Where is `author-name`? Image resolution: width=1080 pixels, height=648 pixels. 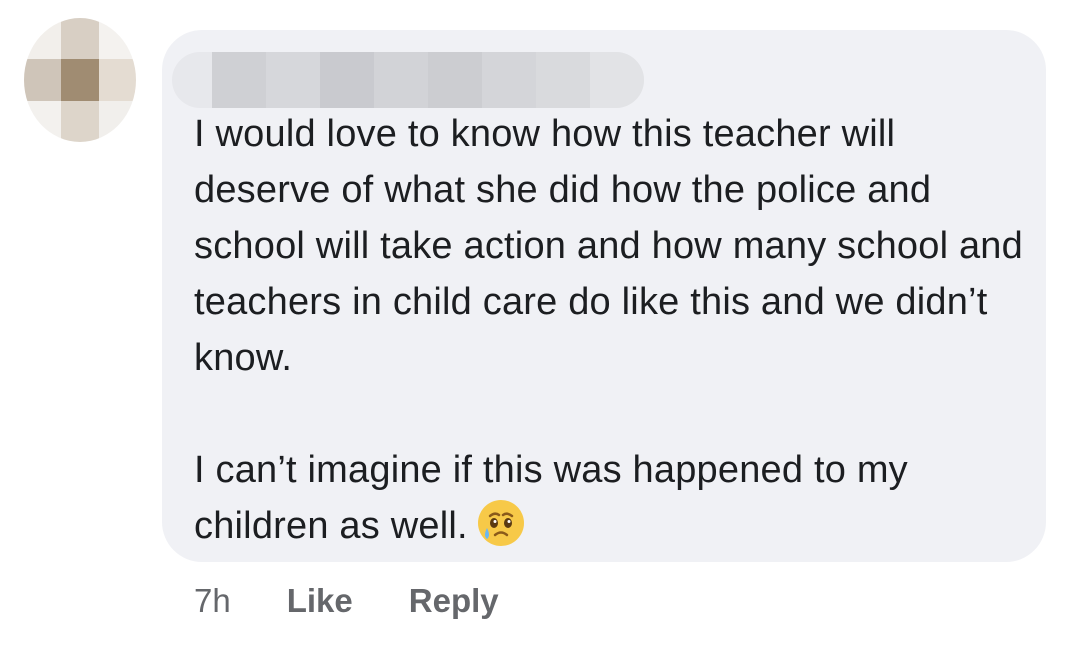
author-name is located at coordinates (408, 80).